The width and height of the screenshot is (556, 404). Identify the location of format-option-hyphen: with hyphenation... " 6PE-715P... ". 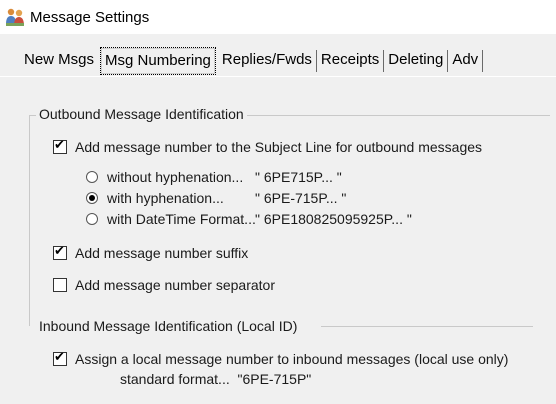
(216, 198).